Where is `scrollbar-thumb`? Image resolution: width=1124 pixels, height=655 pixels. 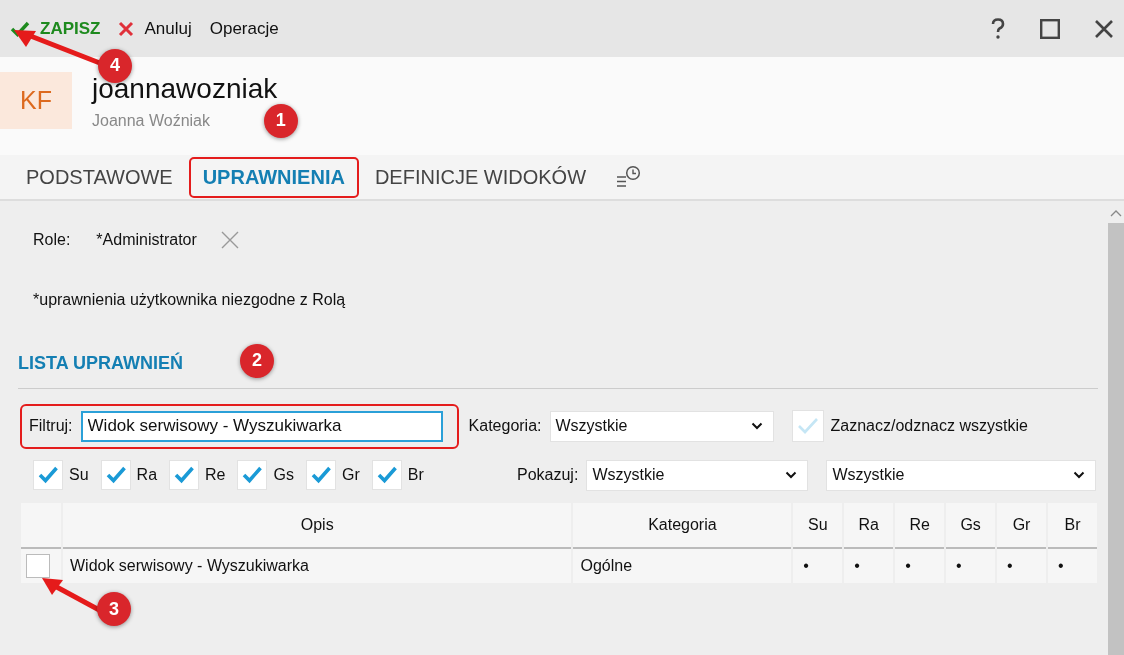 scrollbar-thumb is located at coordinates (1116, 439).